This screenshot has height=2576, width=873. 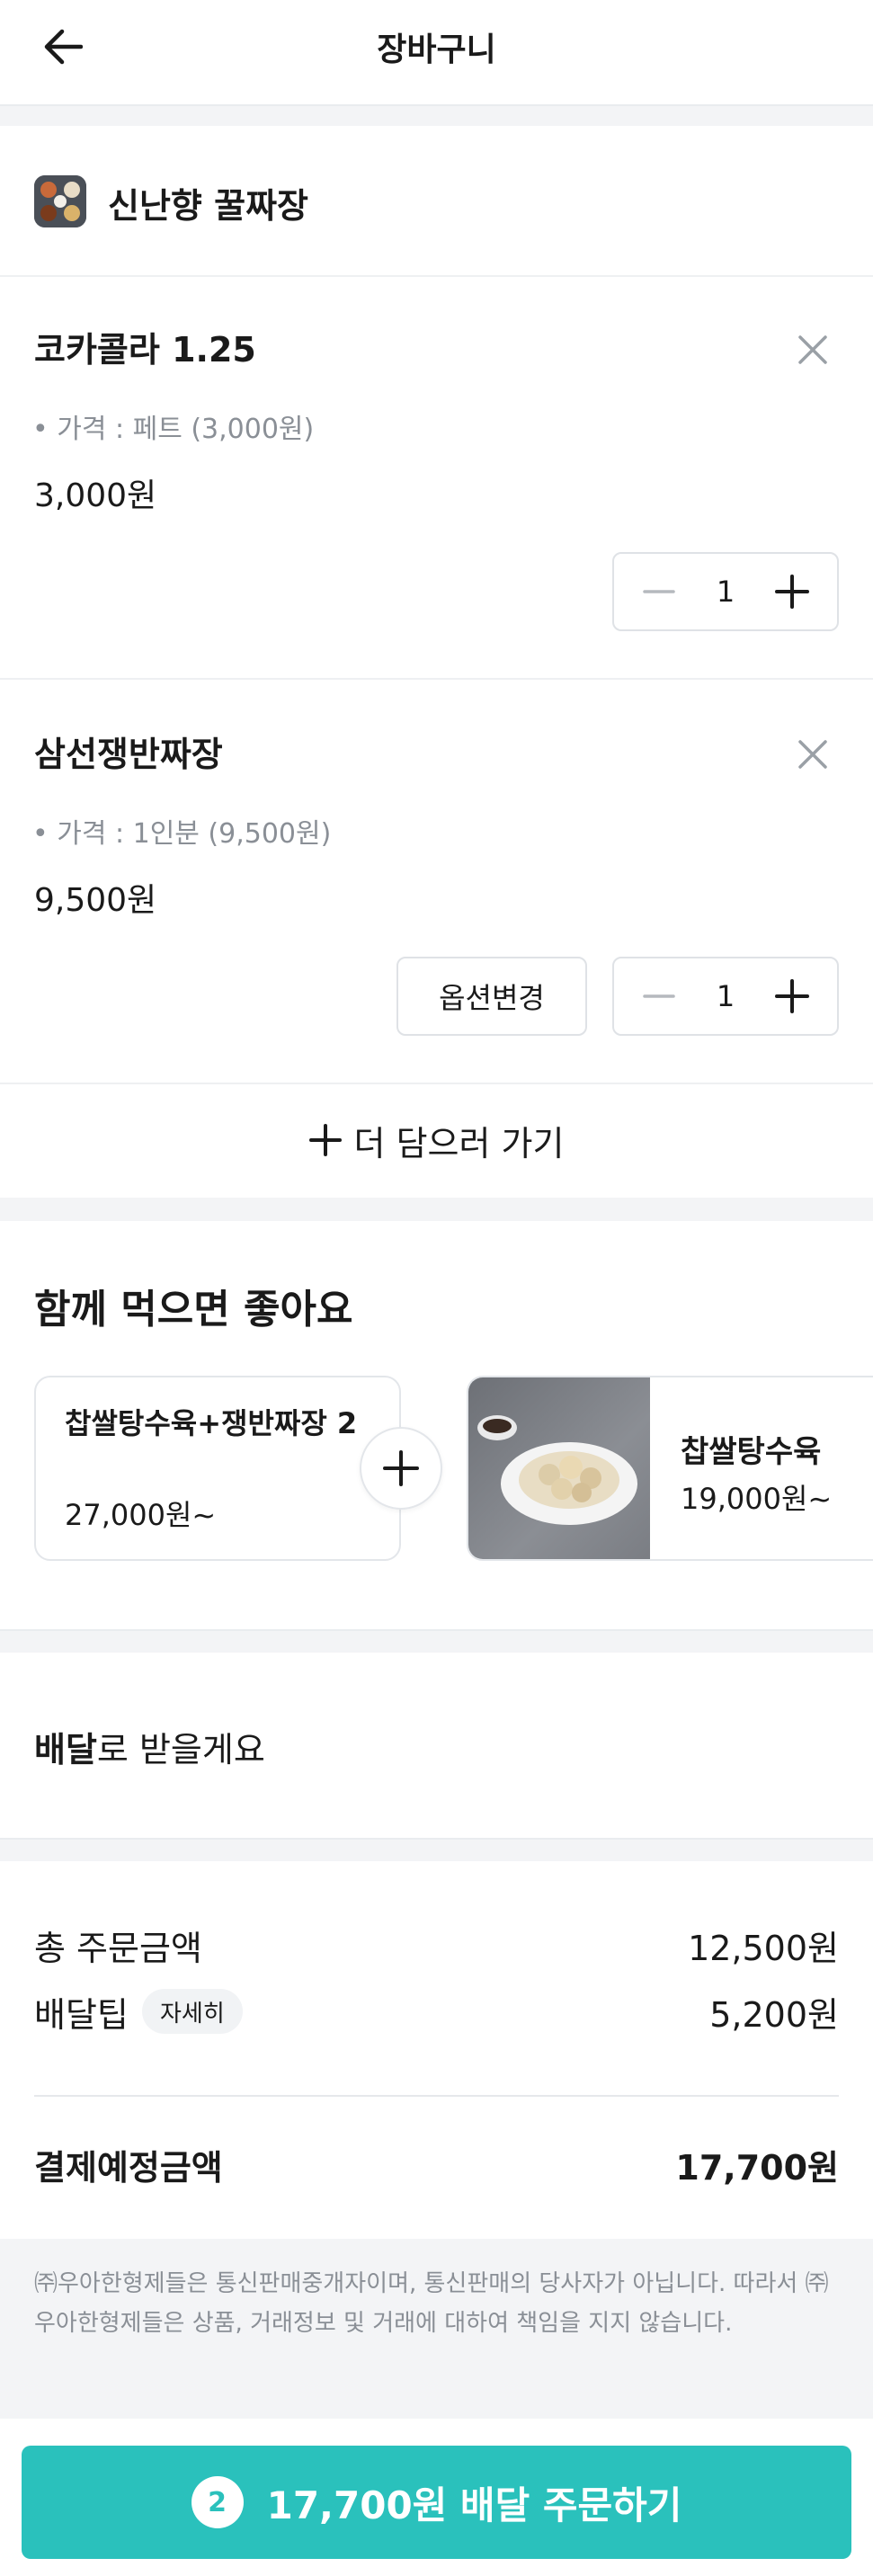 What do you see at coordinates (192, 2012) in the screenshot?
I see `tip-detail-button: 자세히` at bounding box center [192, 2012].